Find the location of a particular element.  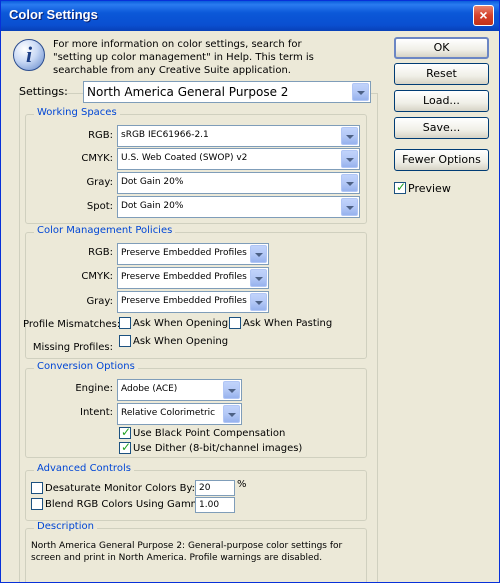

dither-checkbox is located at coordinates (125, 447).